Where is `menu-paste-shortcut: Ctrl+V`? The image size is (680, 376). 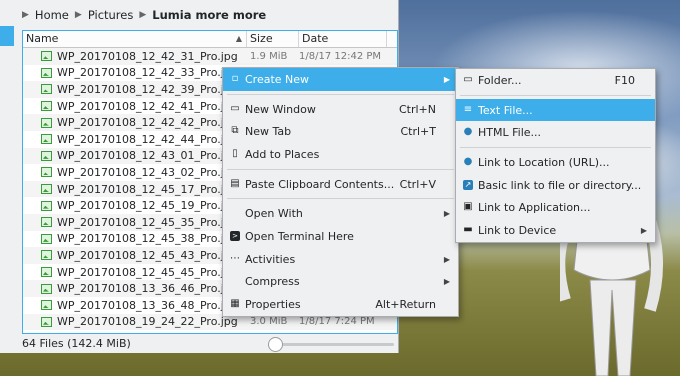
menu-paste-shortcut: Ctrl+V is located at coordinates (417, 184).